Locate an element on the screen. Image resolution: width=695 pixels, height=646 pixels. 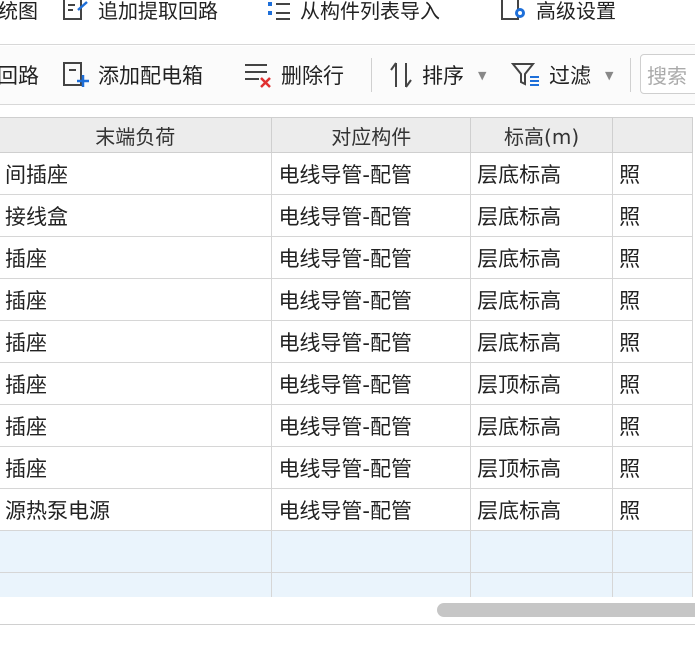
circuit-button: 回路 is located at coordinates (19, 75).